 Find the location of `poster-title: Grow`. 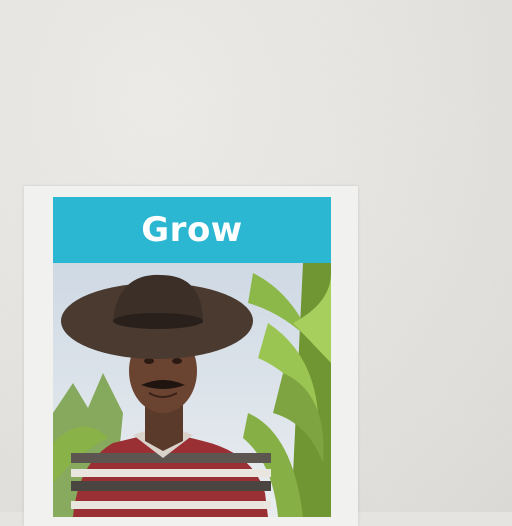

poster-title: Grow is located at coordinates (192, 230).